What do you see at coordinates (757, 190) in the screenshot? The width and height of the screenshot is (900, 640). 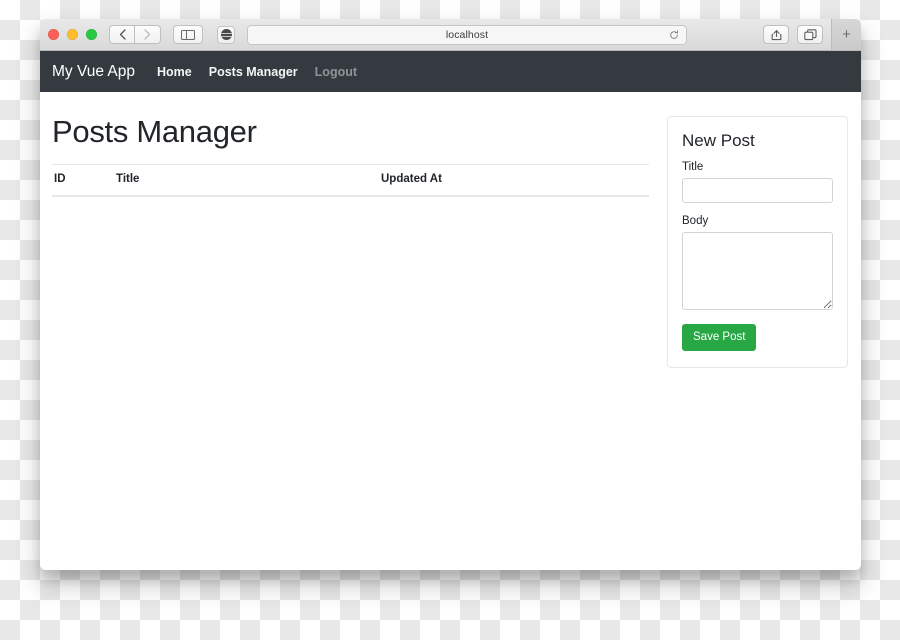 I see `title-input` at bounding box center [757, 190].